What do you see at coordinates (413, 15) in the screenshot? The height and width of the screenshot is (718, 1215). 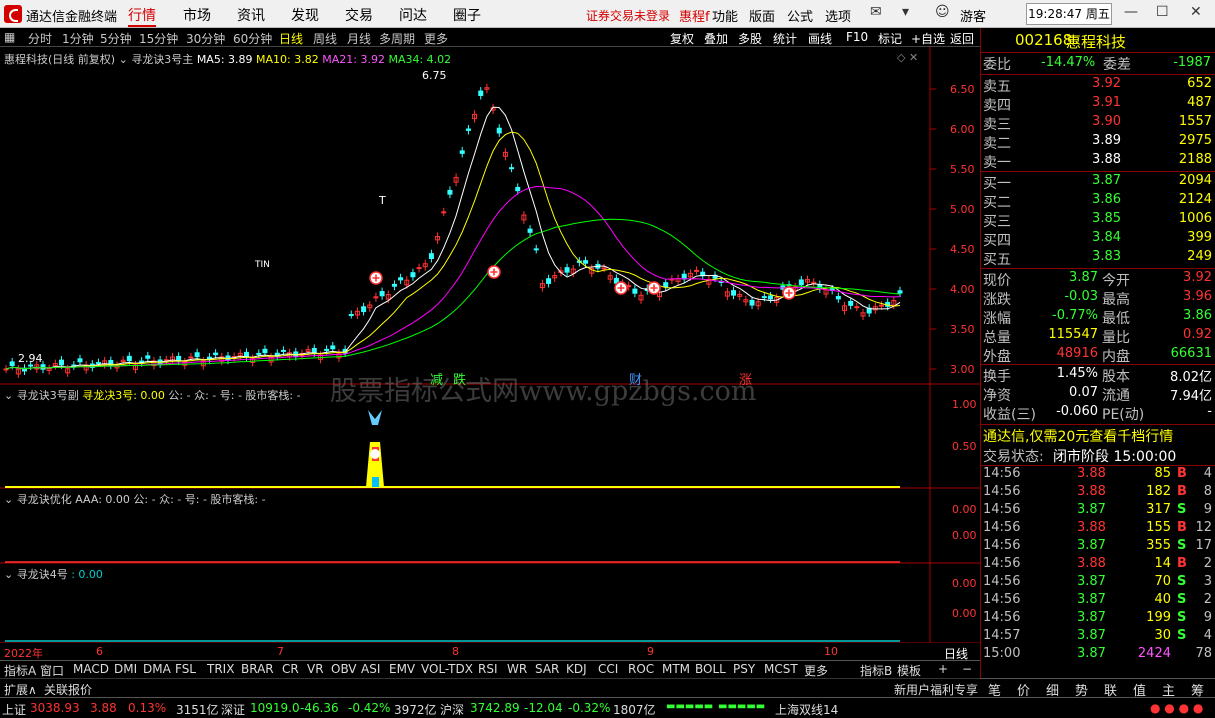 I see `menu-wenda: 问达` at bounding box center [413, 15].